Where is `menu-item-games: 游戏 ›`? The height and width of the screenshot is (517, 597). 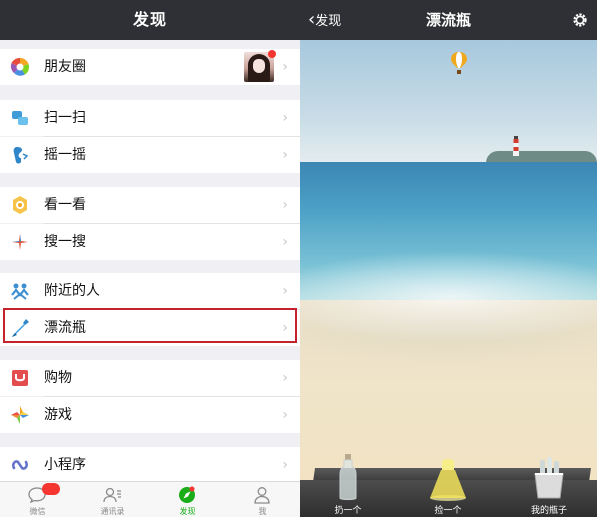 menu-item-games: 游戏 › is located at coordinates (150, 415).